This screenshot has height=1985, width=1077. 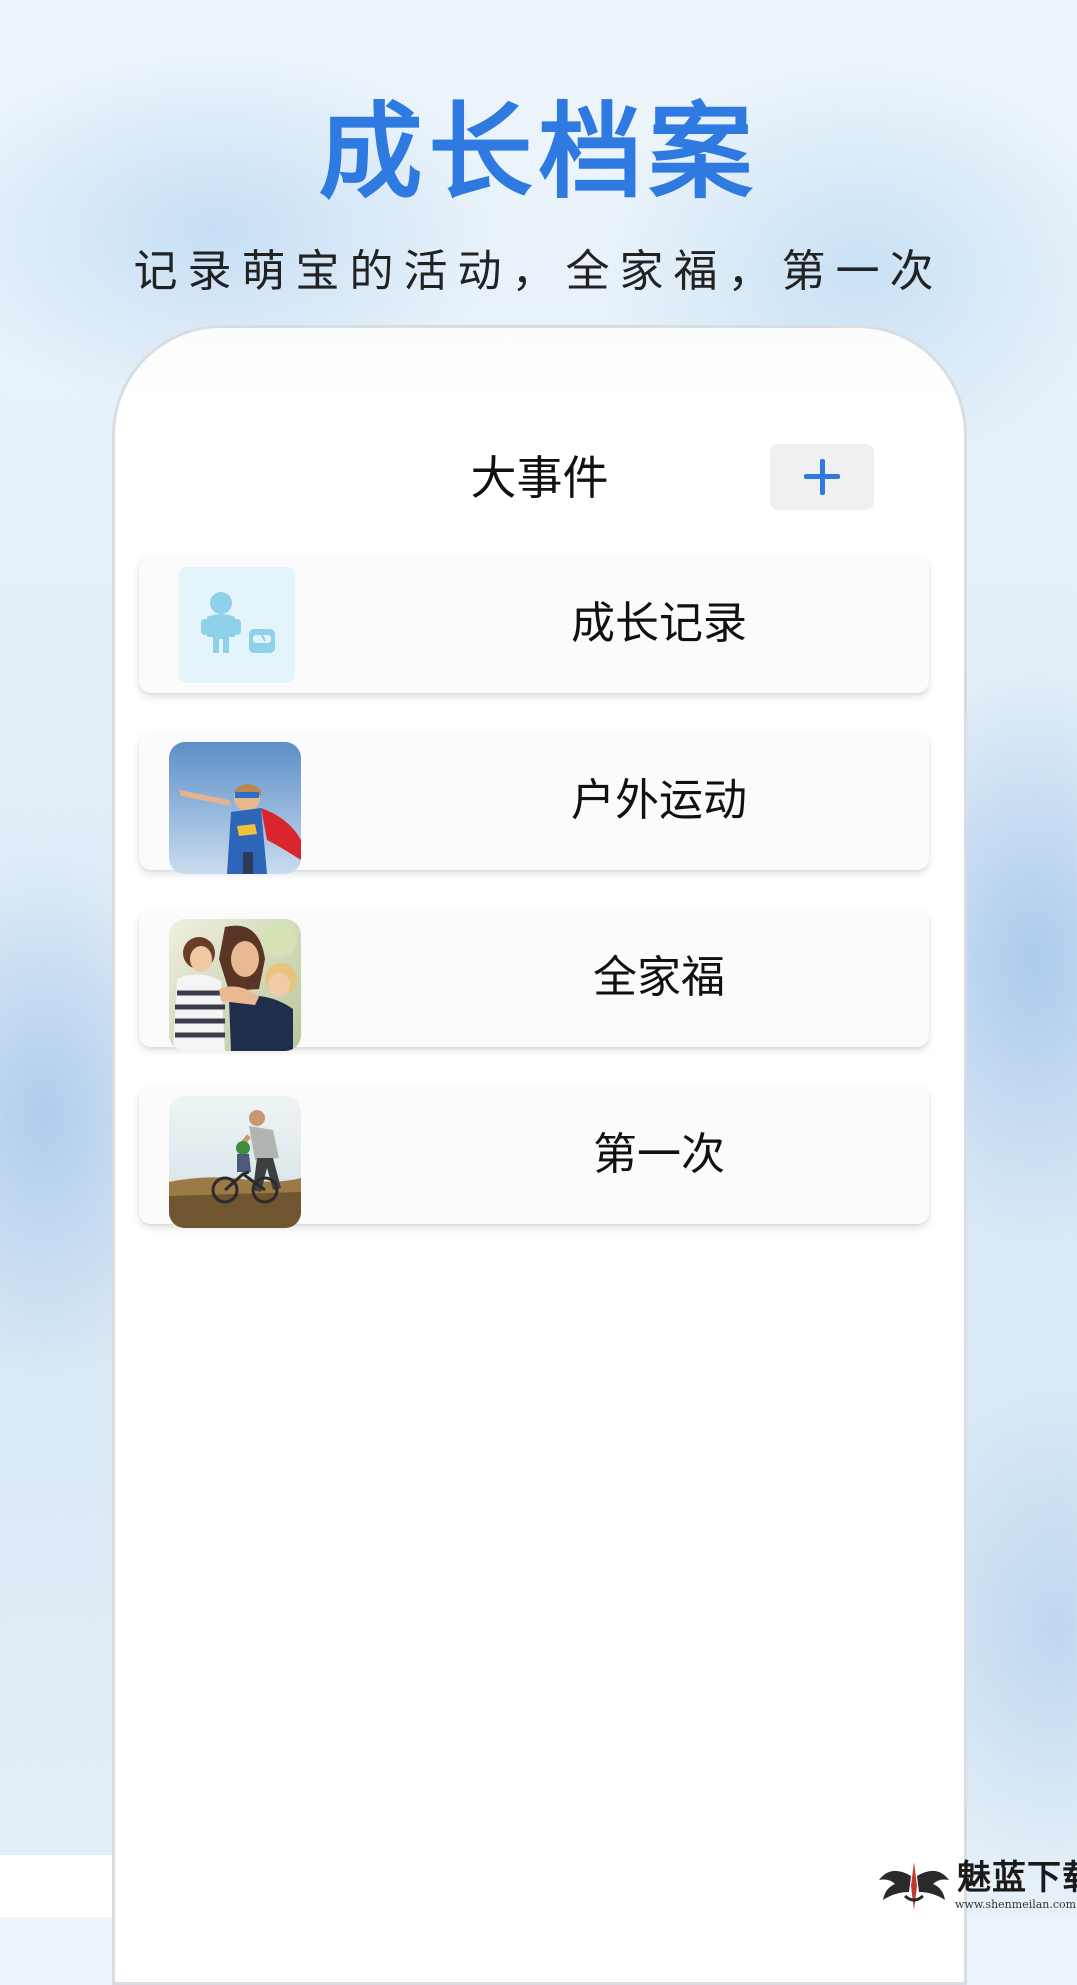 I want to click on watermark: 魅蓝下载 www.shenmeilan.com, so click(x=976, y=1886).